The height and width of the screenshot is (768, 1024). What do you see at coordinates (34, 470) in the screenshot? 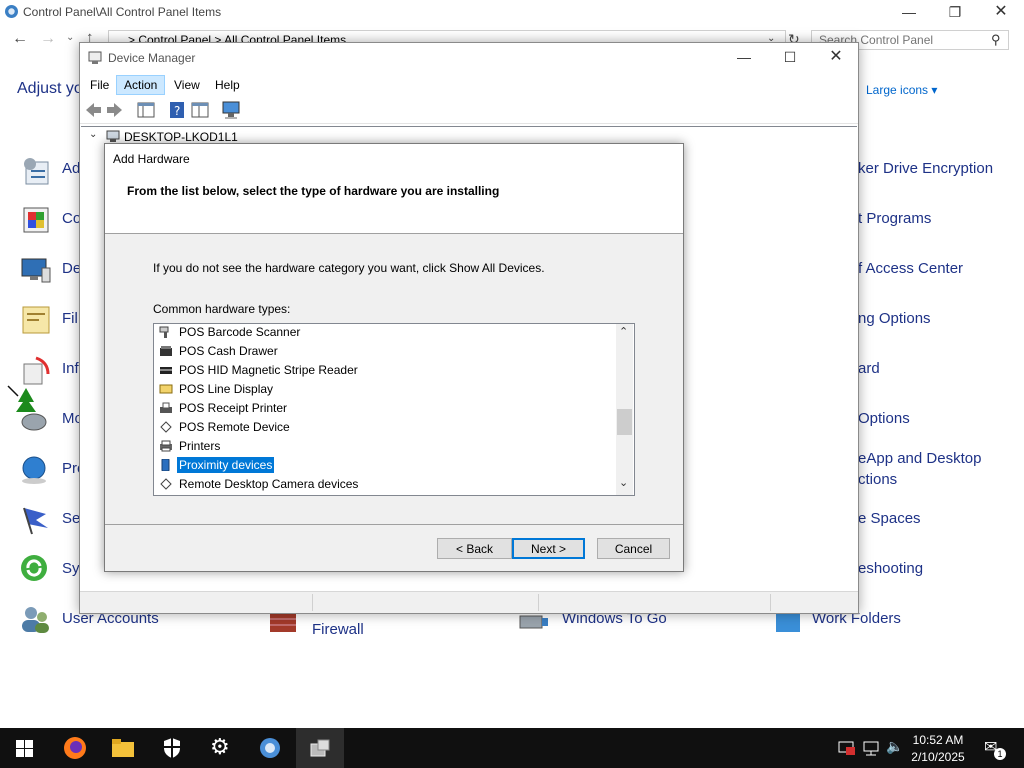
I see `programs-icon` at bounding box center [34, 470].